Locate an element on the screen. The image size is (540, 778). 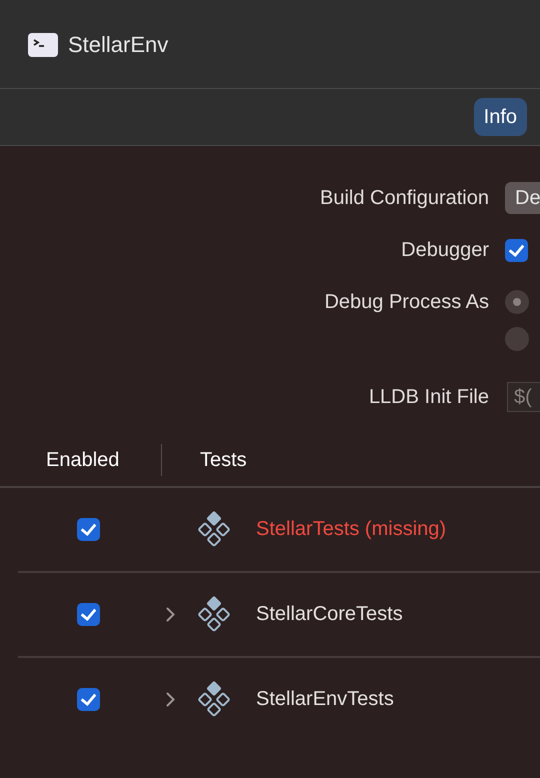
field-label: LLDB Init File is located at coordinates (428, 397).